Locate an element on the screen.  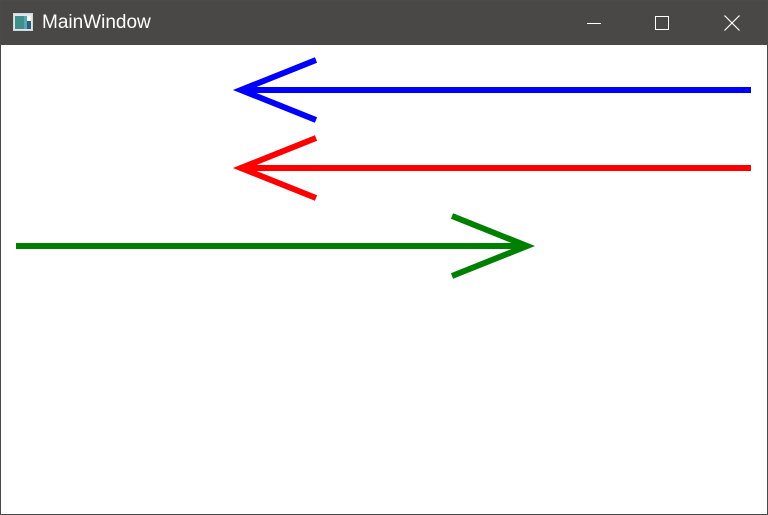
minimize-icon is located at coordinates (594, 23).